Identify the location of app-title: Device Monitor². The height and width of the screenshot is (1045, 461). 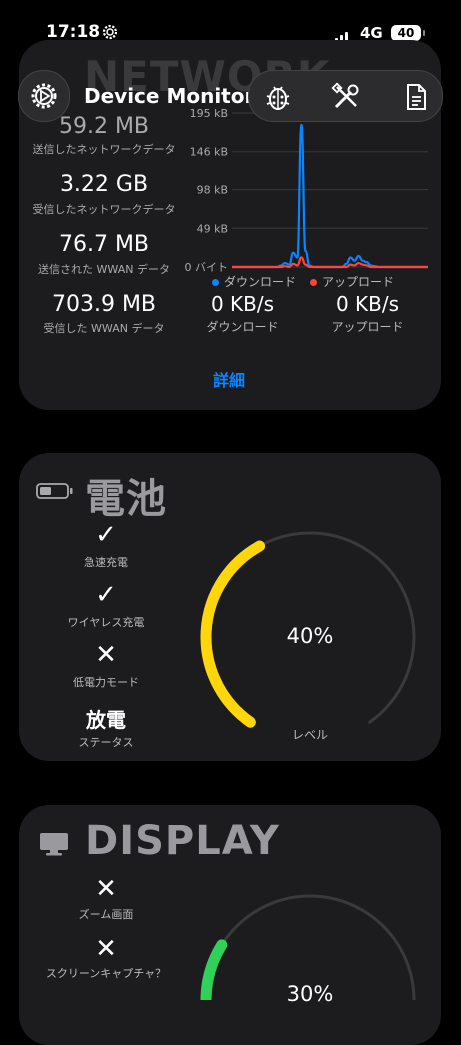
(174, 96).